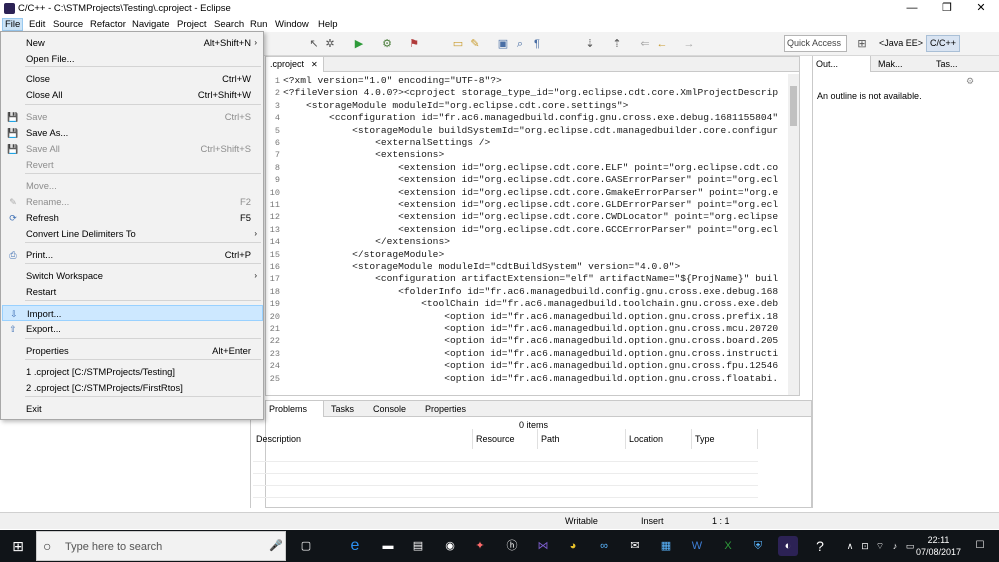  I want to click on menu-edit: Edit, so click(37, 24).